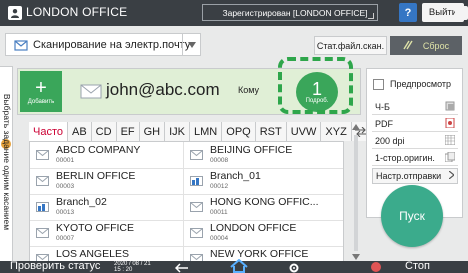 This screenshot has height=273, width=468. I want to click on scrollbar, so click(356, 193).